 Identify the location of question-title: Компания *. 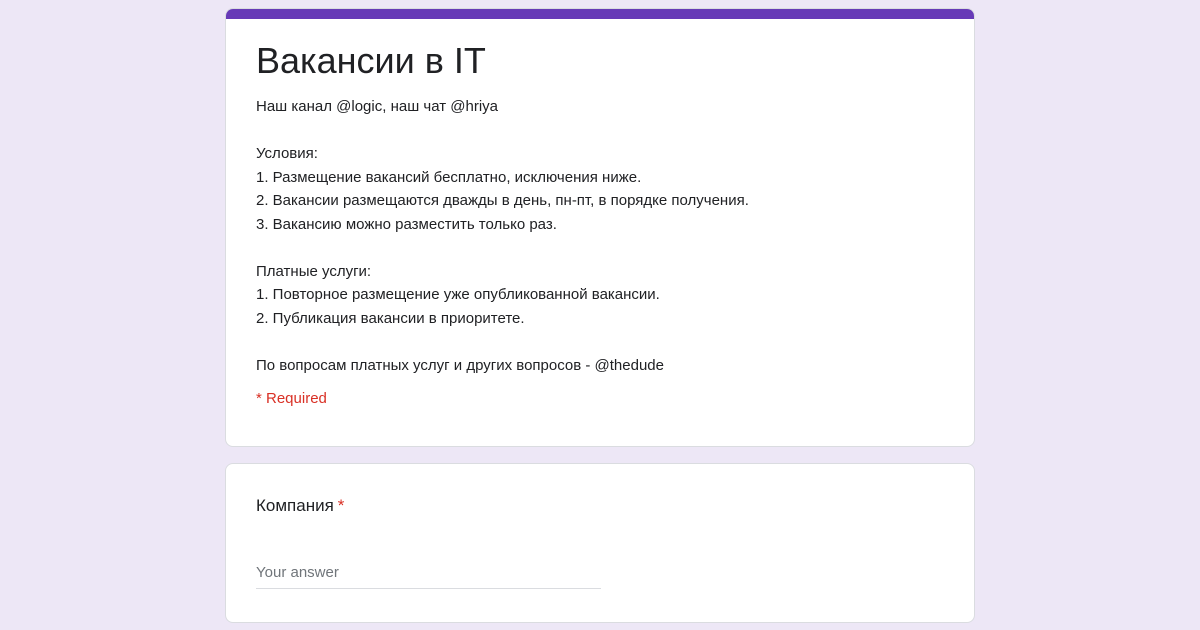
(600, 506).